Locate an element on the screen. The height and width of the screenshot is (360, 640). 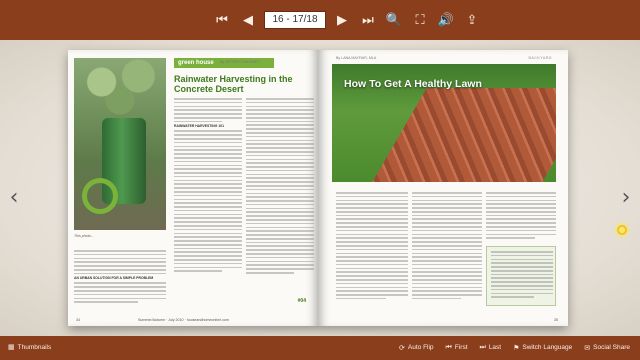
last-page-icon: ⏭ is located at coordinates (368, 20).